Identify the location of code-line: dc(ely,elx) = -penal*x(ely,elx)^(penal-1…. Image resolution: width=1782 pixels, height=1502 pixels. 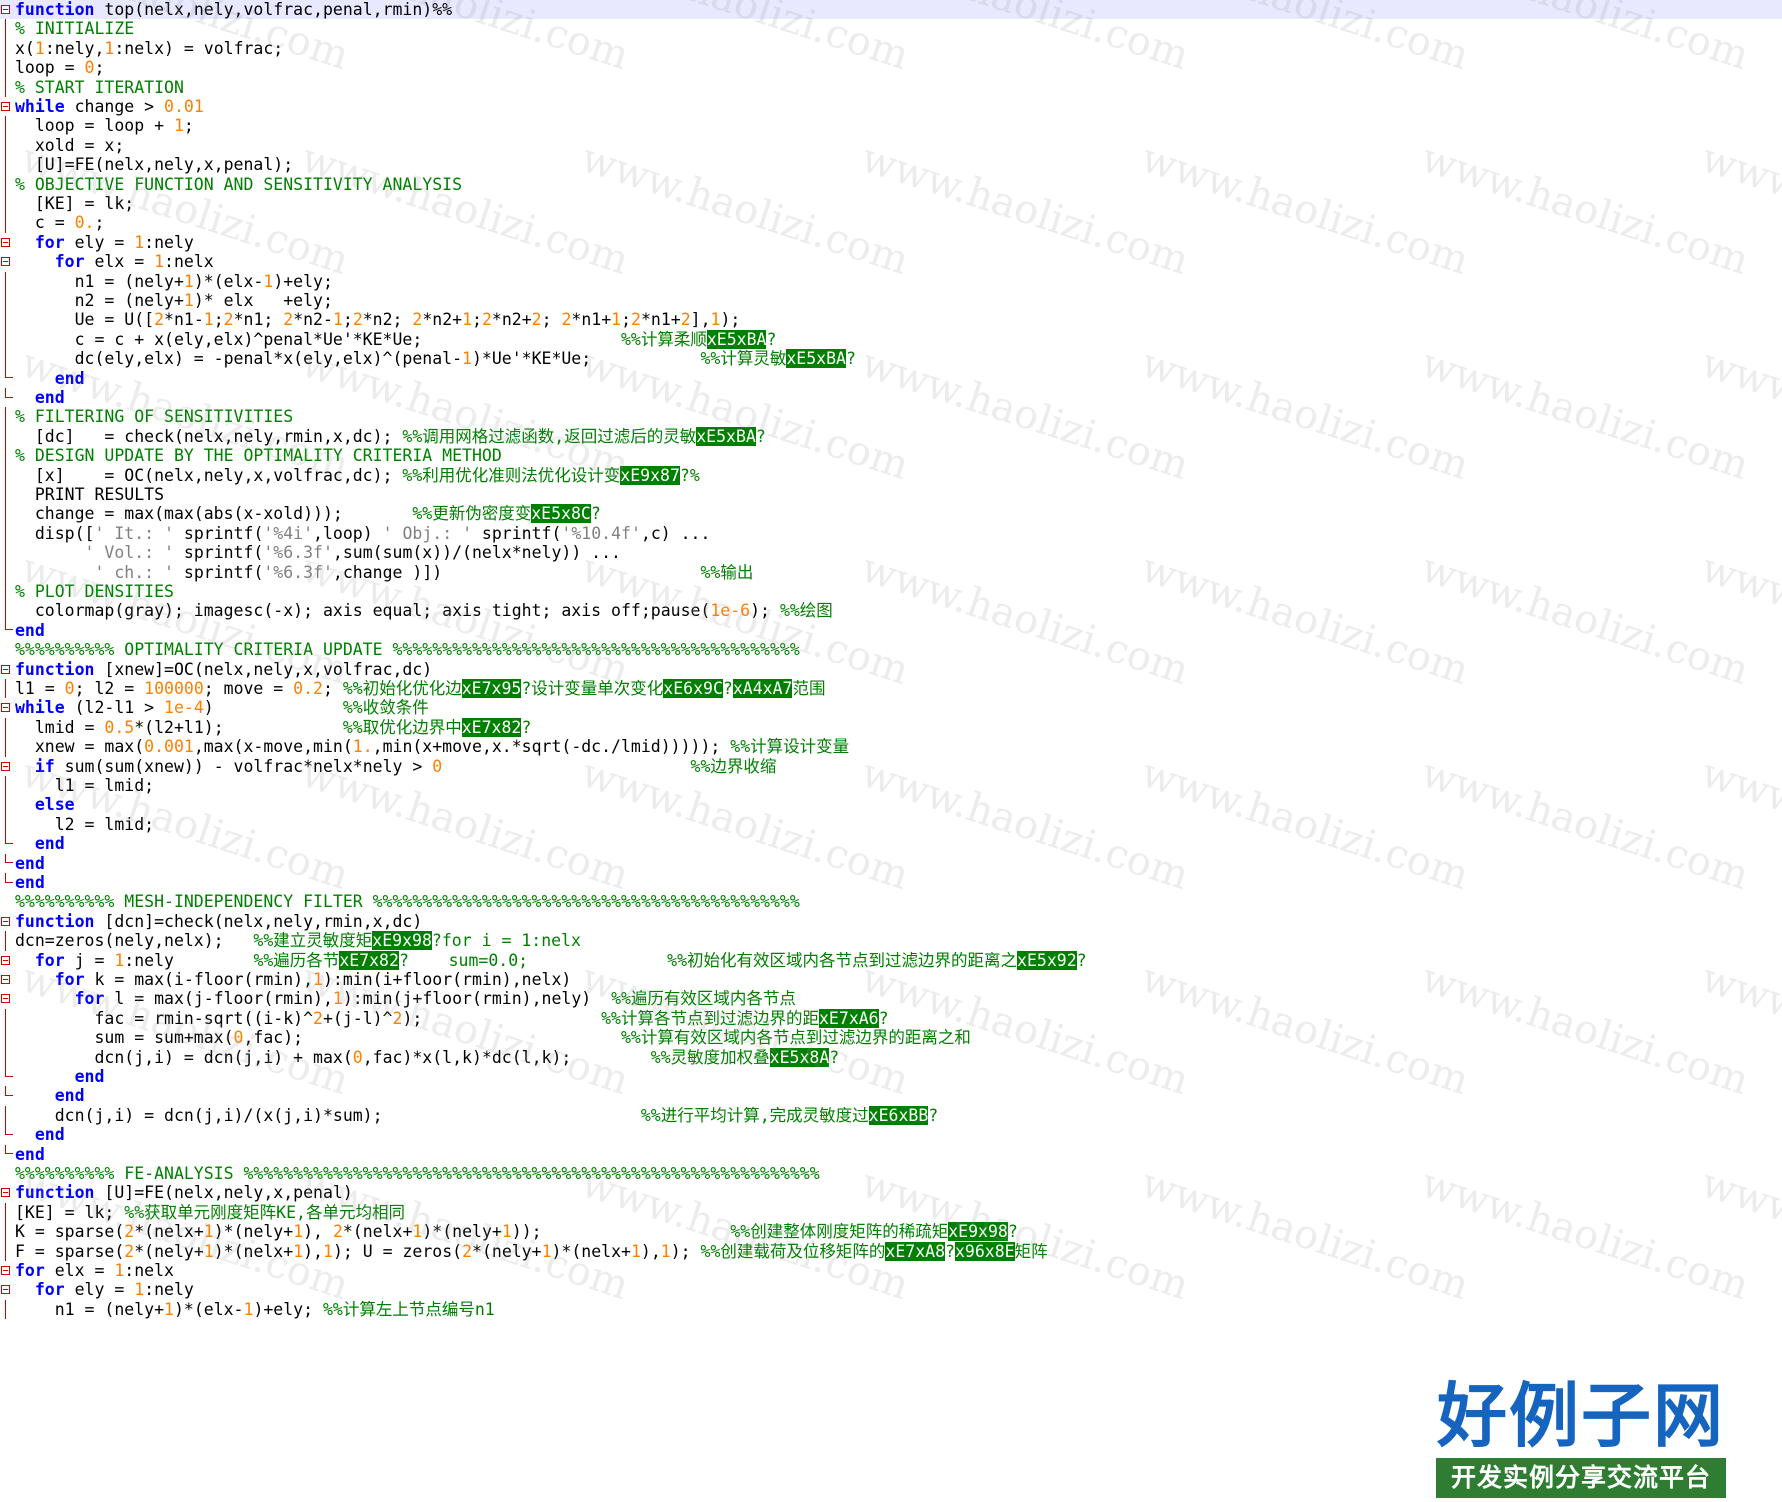
(891, 359).